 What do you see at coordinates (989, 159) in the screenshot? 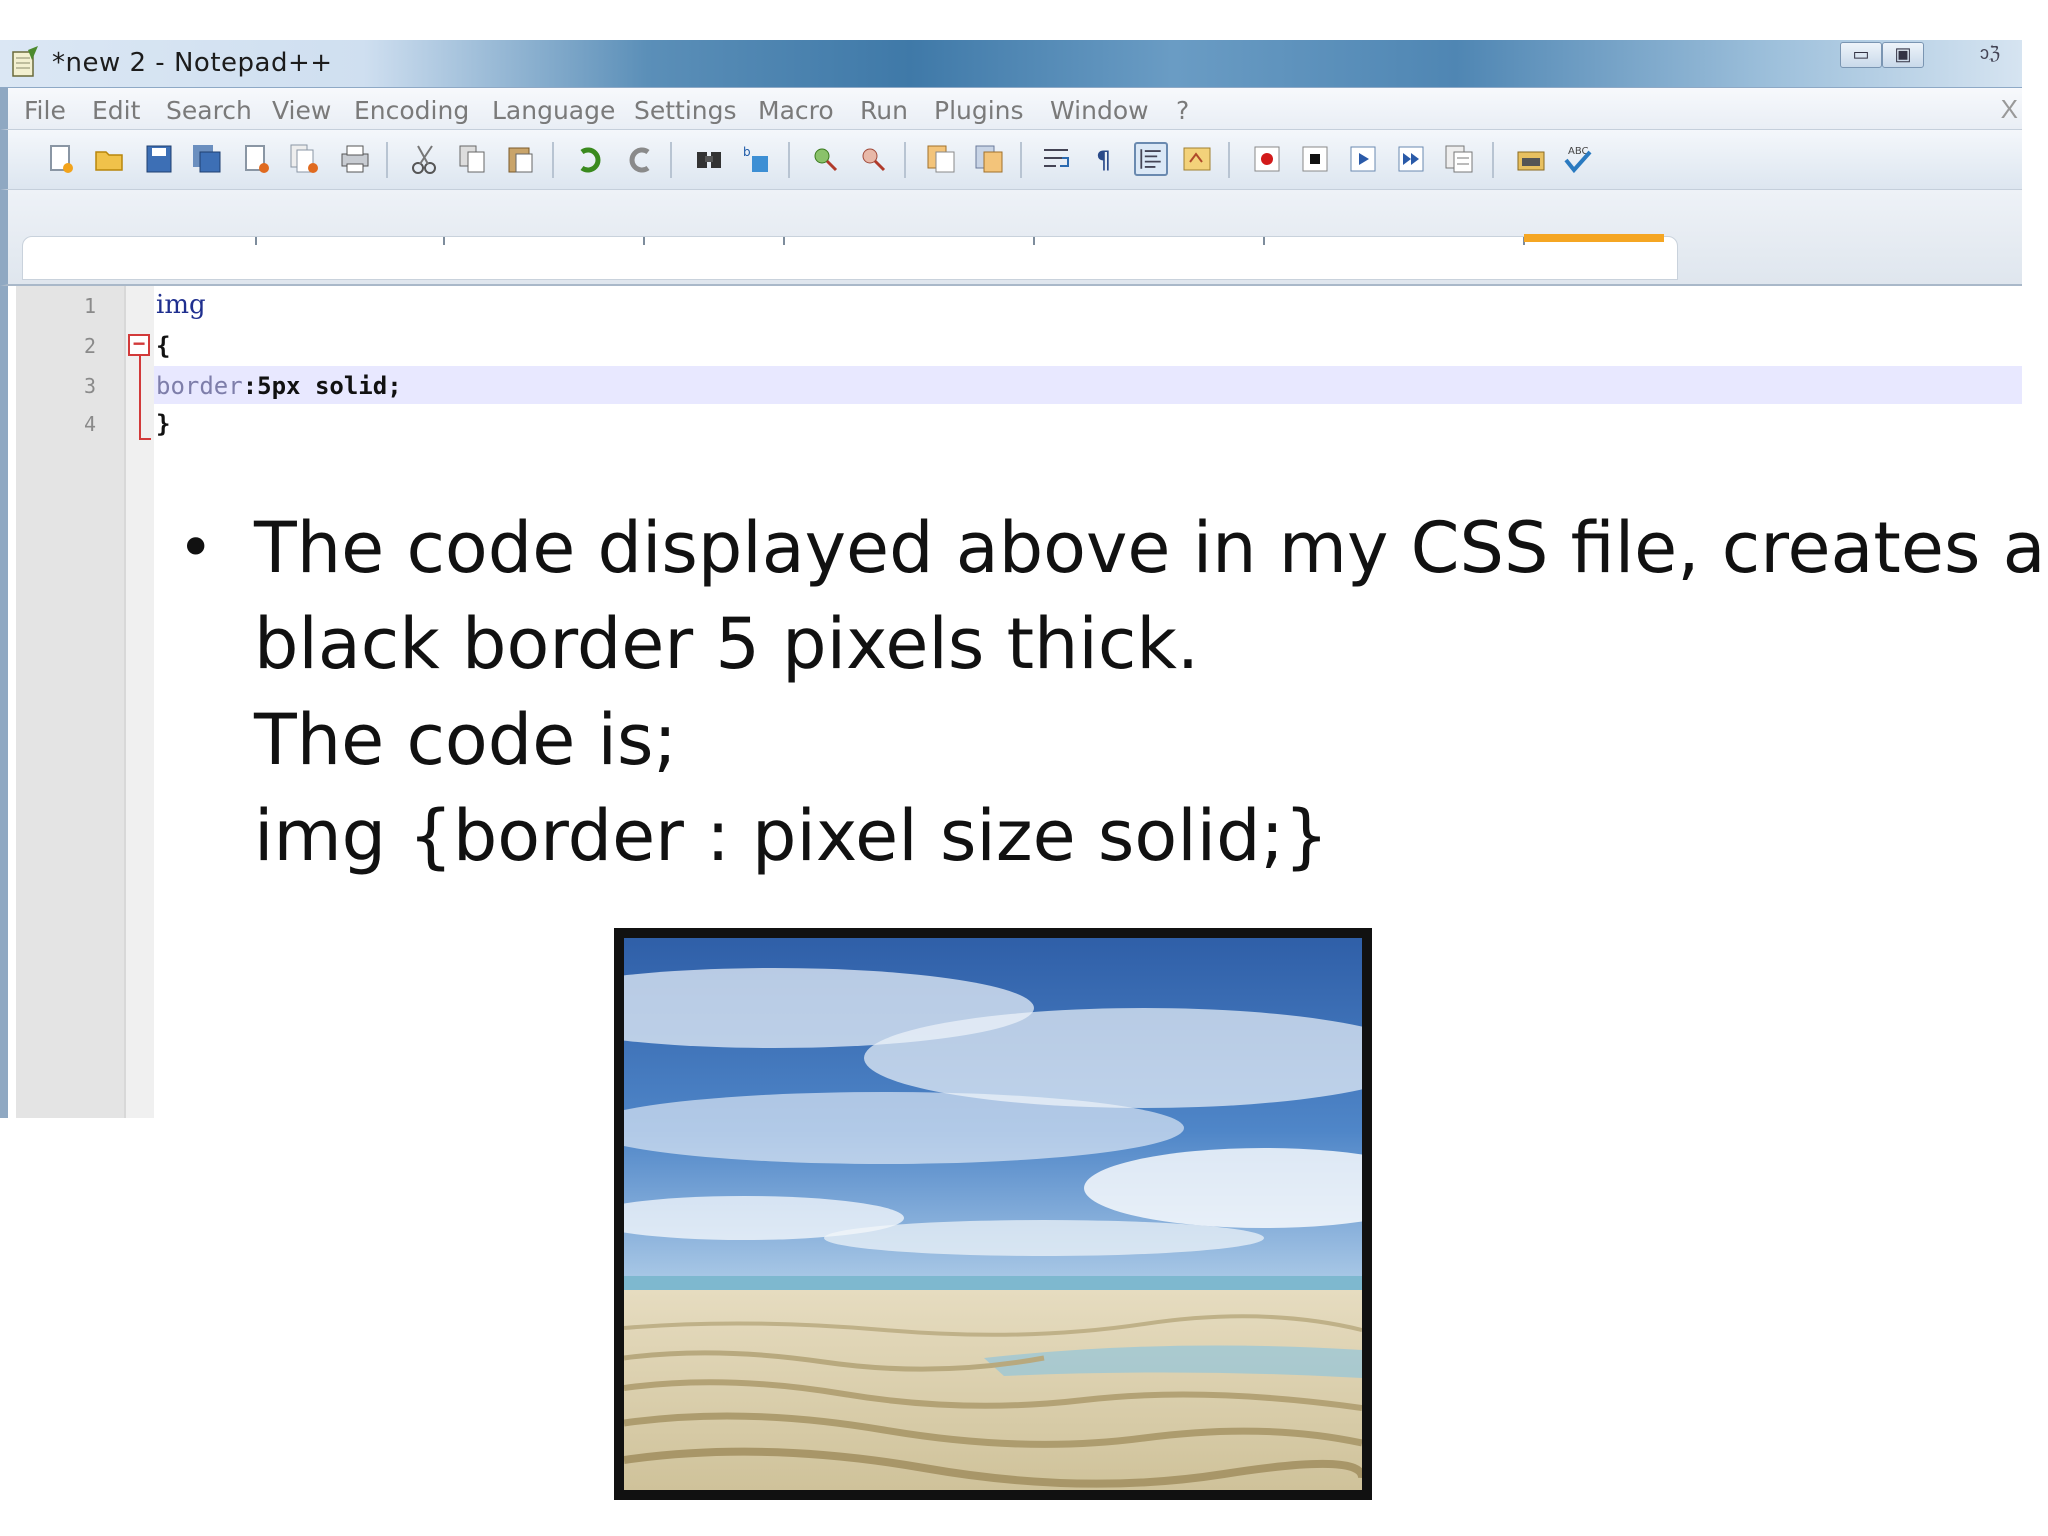
I see `sync-horizontal-icon` at bounding box center [989, 159].